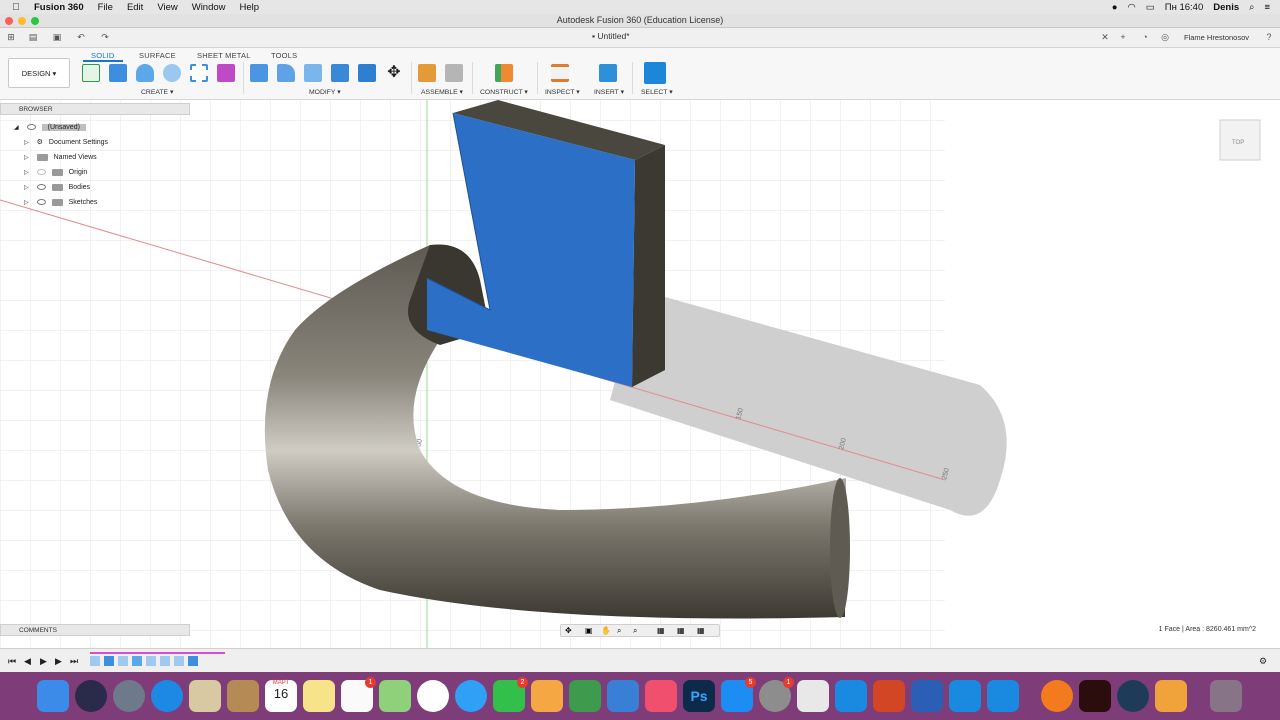  What do you see at coordinates (454, 73) in the screenshot?
I see `joint-icon` at bounding box center [454, 73].